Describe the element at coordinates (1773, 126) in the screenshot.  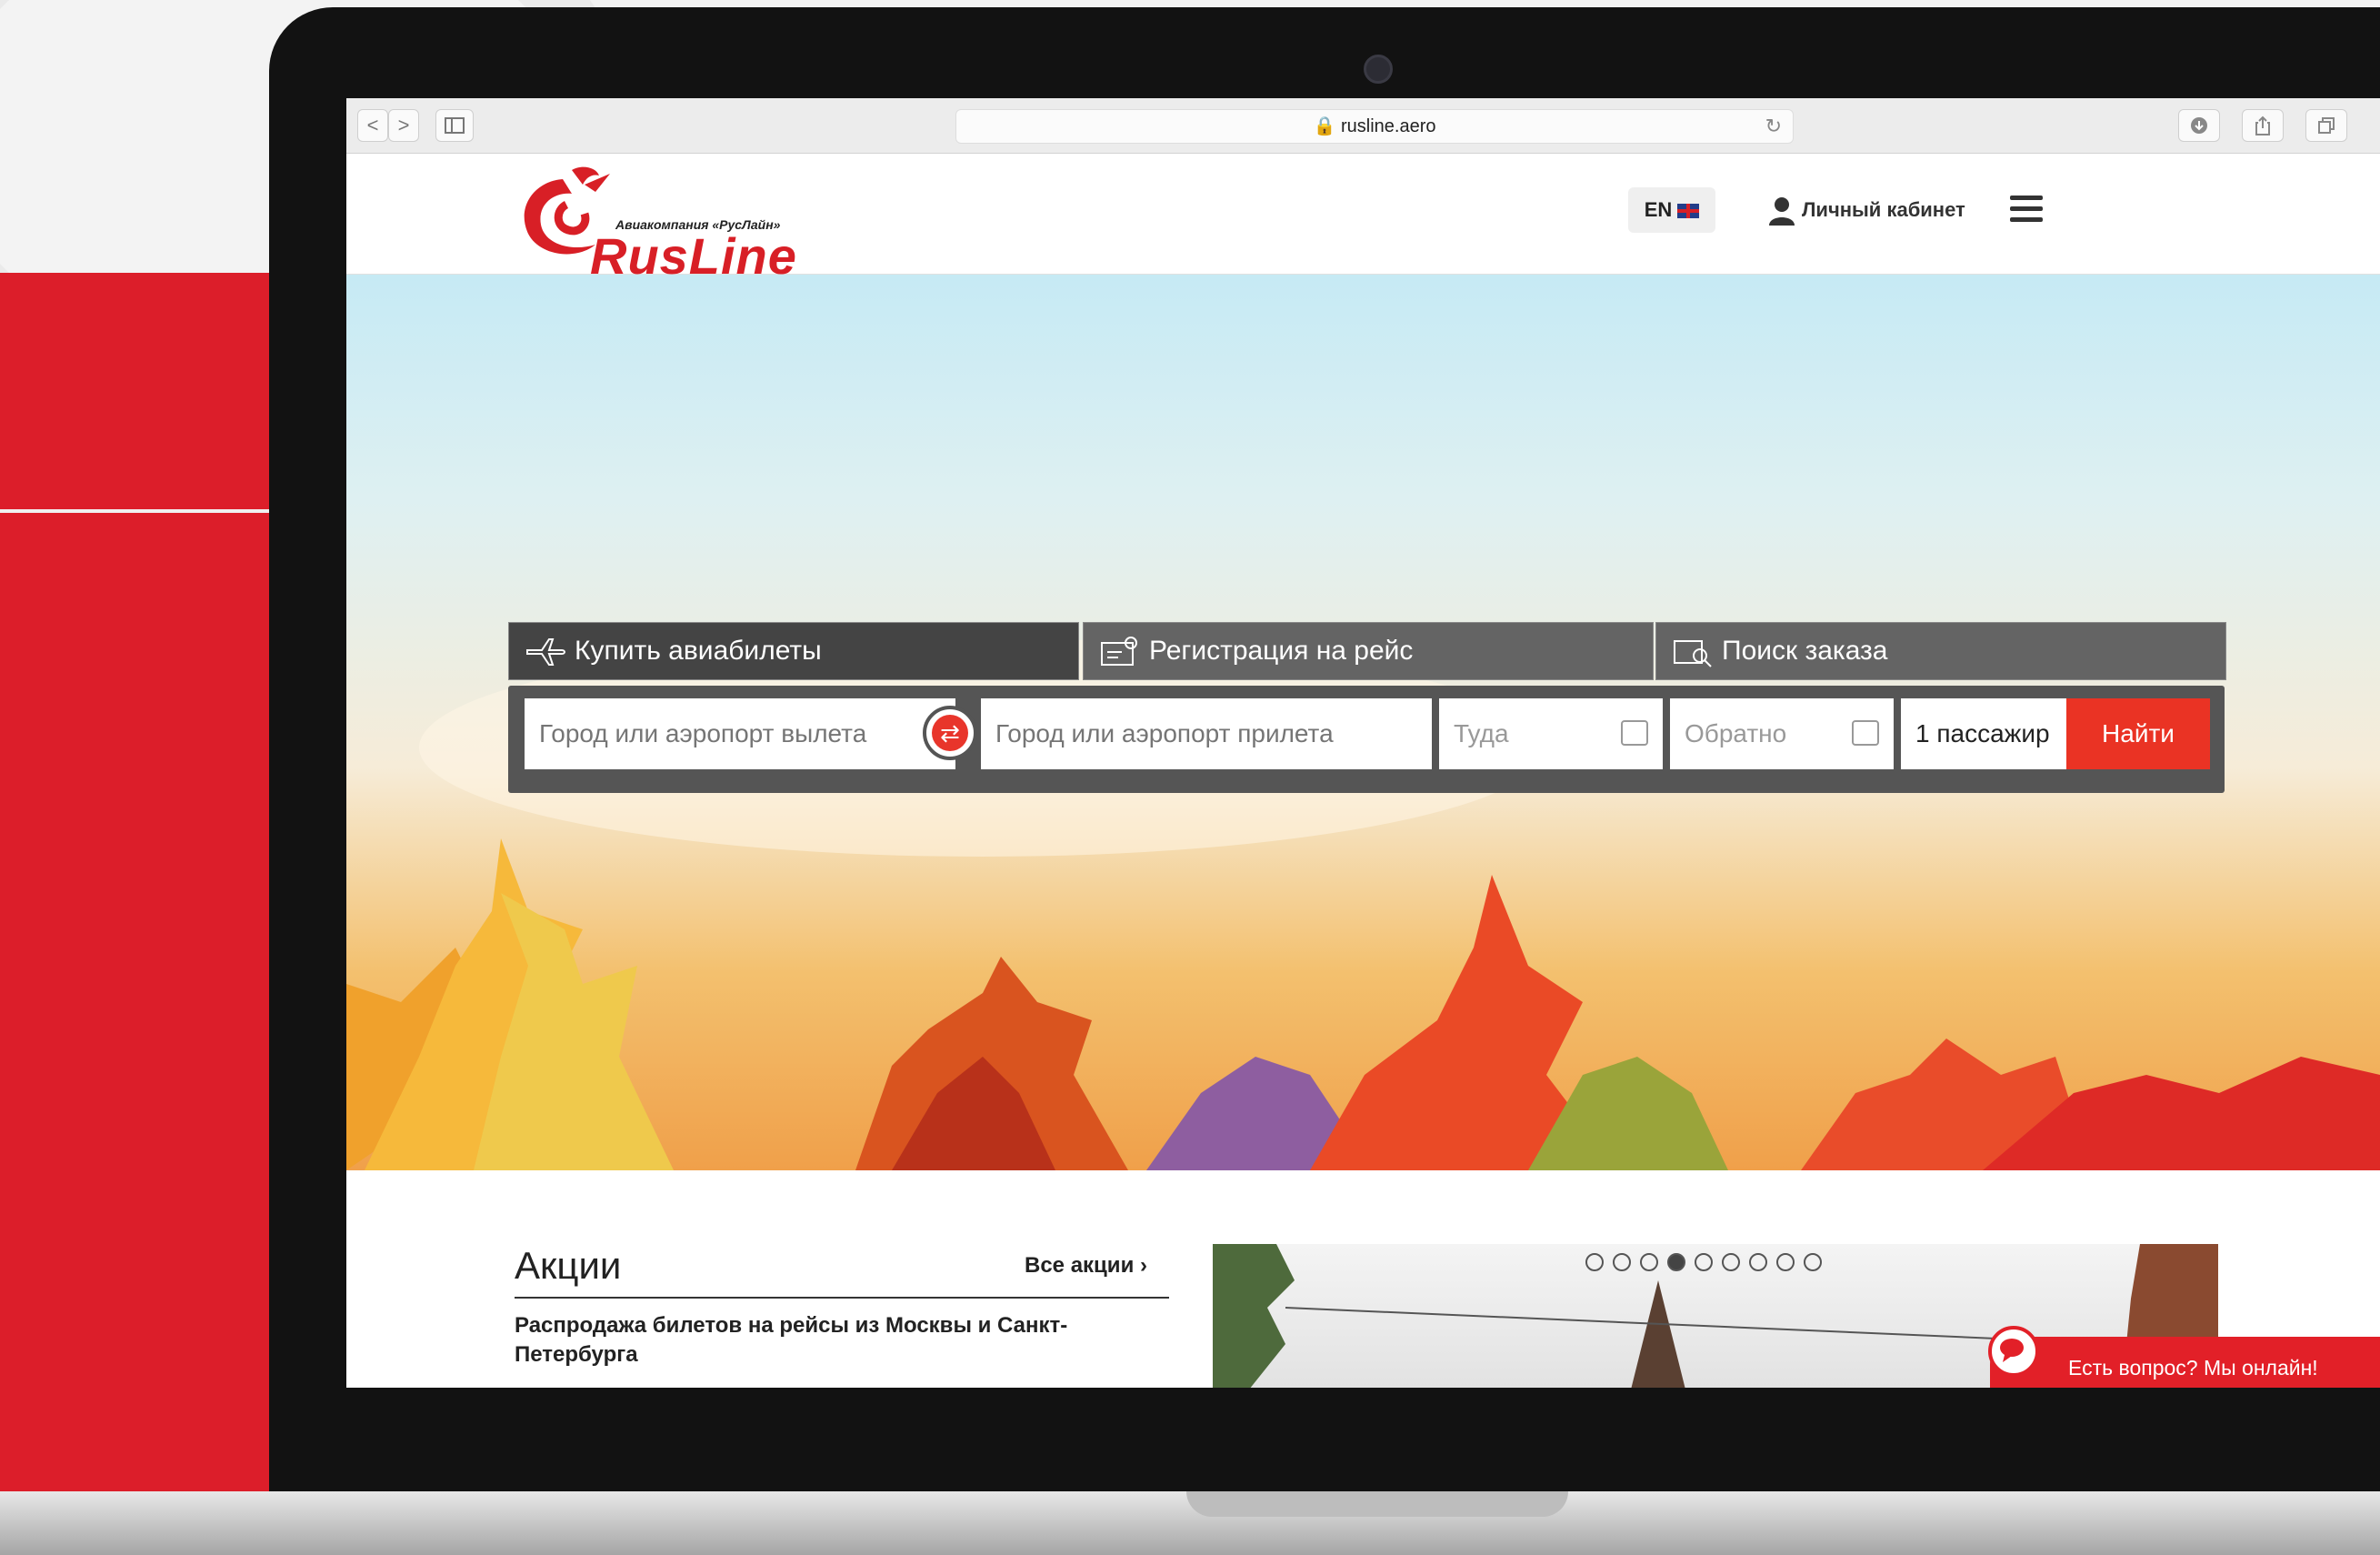
I see `reload-icon: ↻` at that location.